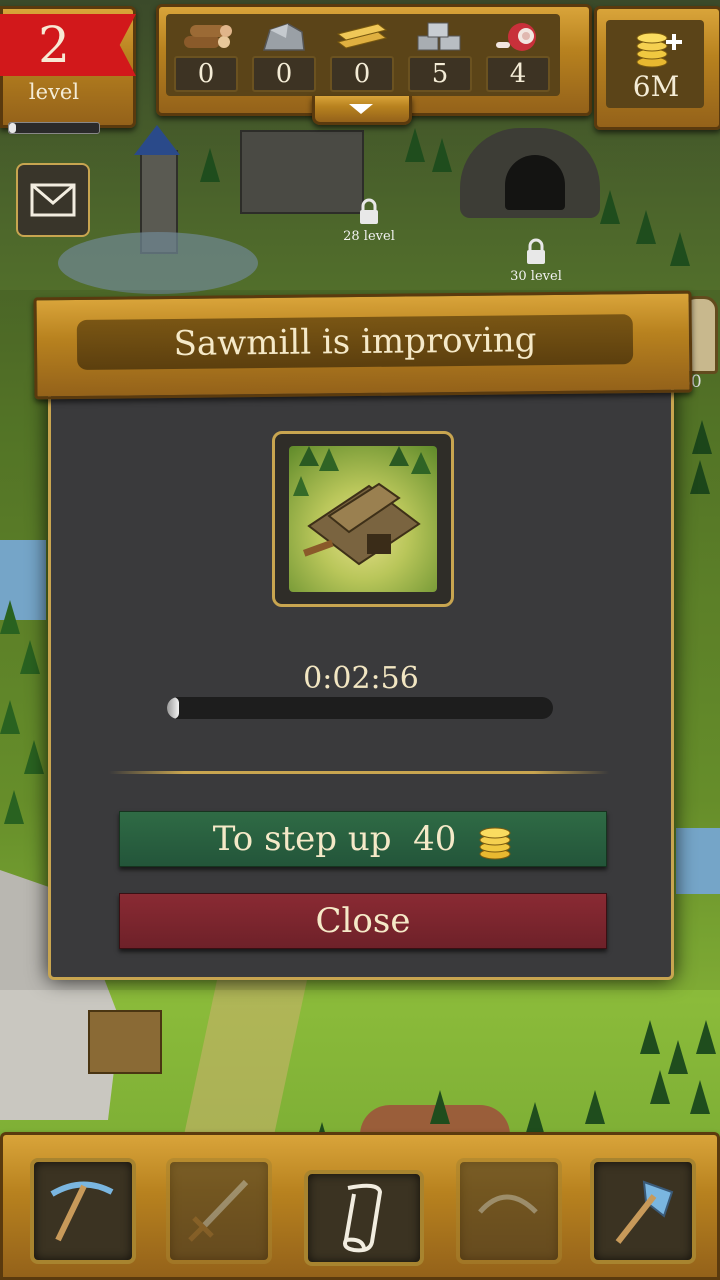 The width and height of the screenshot is (720, 1280). I want to click on dirt-path, so click(245, 1060).